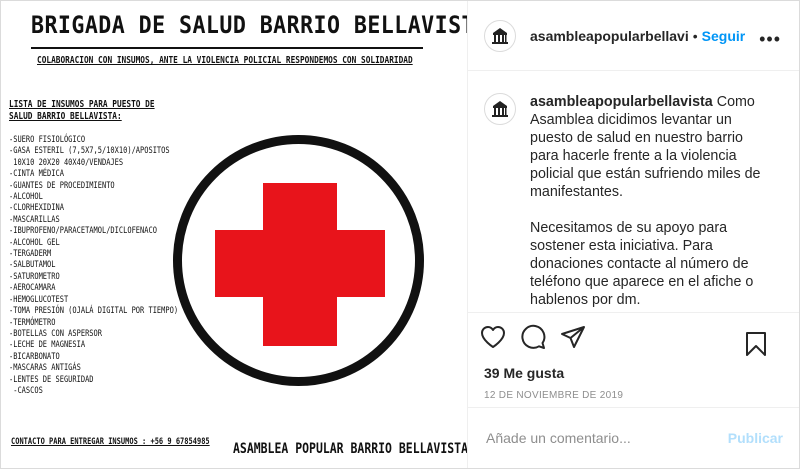 The width and height of the screenshot is (800, 469). I want to click on caption-avatar, so click(500, 109).